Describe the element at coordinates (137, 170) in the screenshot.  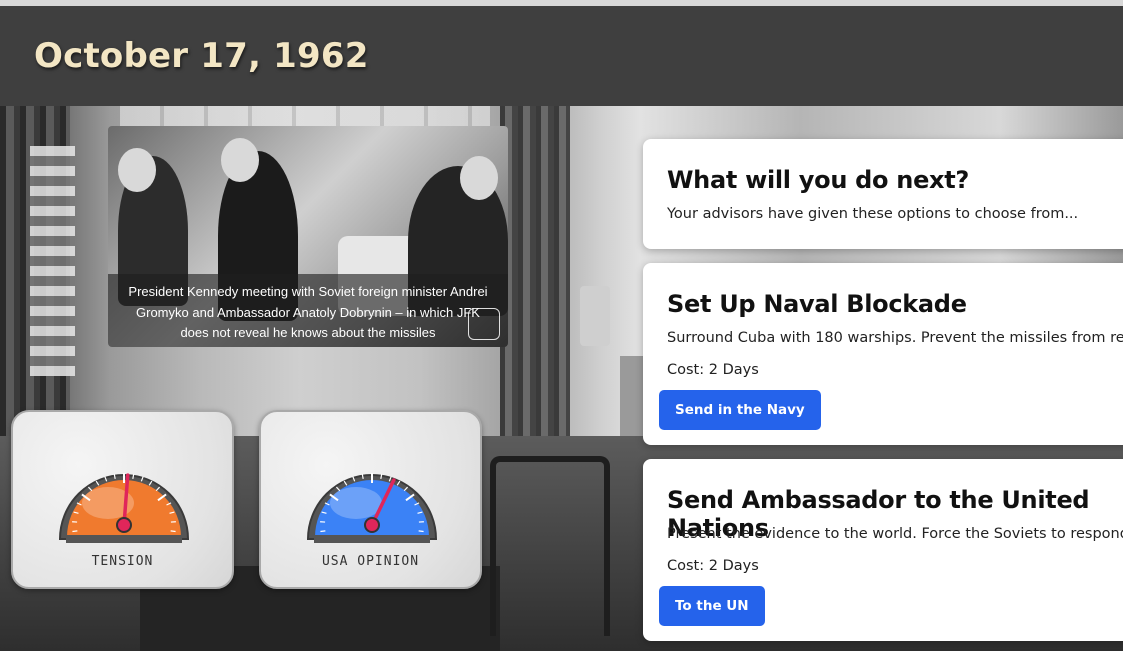
I see `photo-head-gromyko` at that location.